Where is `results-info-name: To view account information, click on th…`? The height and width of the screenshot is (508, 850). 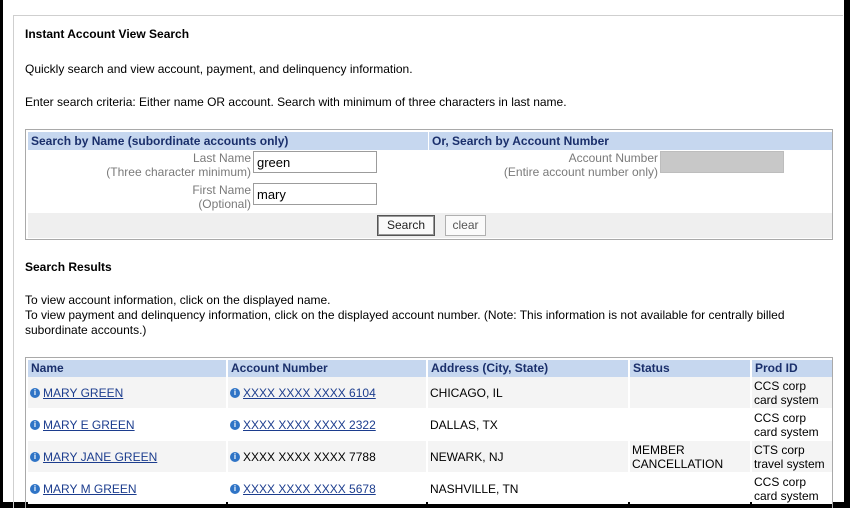
results-info-name: To view account information, click on th… is located at coordinates (178, 300).